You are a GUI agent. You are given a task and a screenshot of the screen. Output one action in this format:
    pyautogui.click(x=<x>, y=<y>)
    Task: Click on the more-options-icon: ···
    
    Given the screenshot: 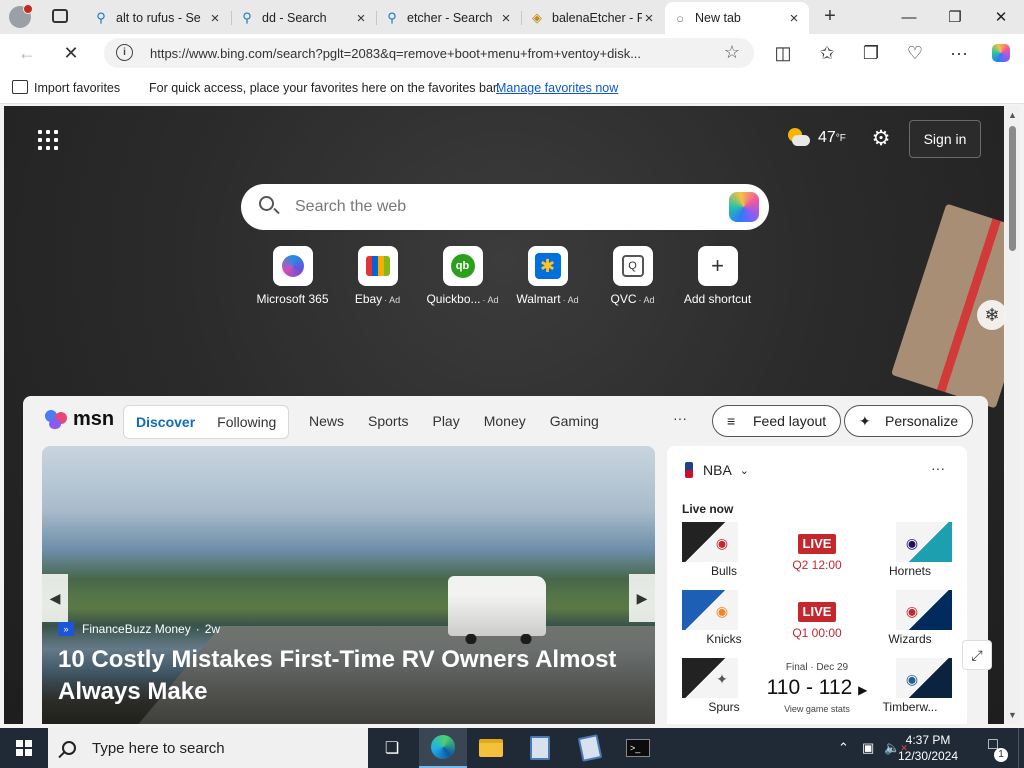 What is the action you would take?
    pyautogui.click(x=959, y=53)
    